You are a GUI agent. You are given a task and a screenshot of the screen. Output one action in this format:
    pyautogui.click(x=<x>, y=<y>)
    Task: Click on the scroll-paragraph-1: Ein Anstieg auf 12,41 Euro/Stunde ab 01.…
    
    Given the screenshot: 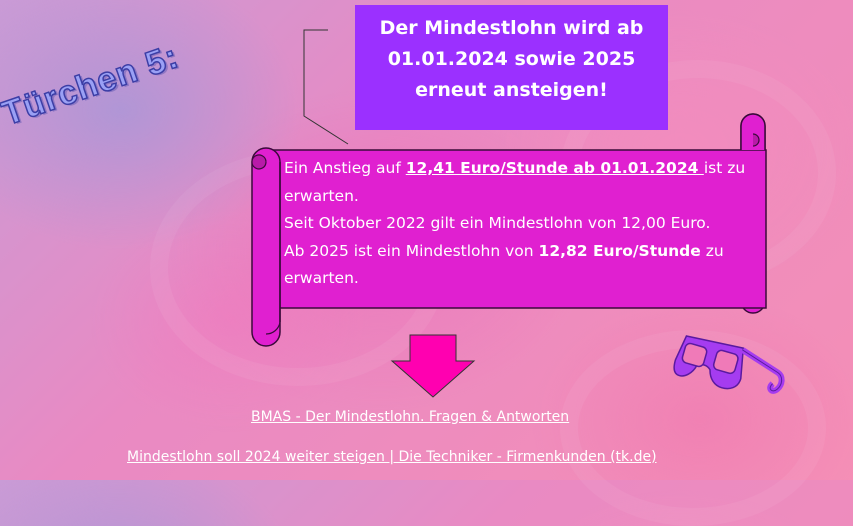 What is the action you would take?
    pyautogui.click(x=519, y=182)
    